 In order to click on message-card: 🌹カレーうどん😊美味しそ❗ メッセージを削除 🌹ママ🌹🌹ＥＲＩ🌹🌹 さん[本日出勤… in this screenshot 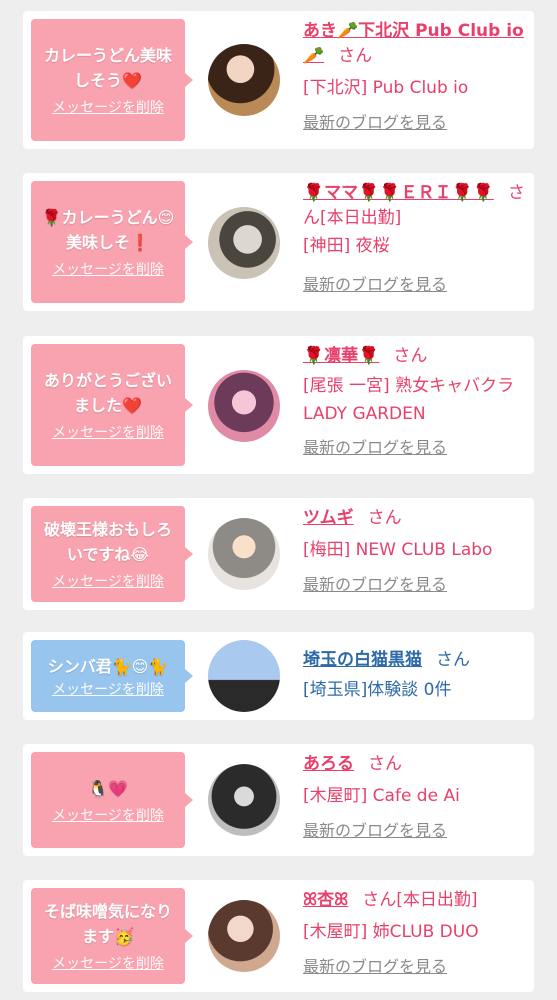, I will do `click(278, 242)`.